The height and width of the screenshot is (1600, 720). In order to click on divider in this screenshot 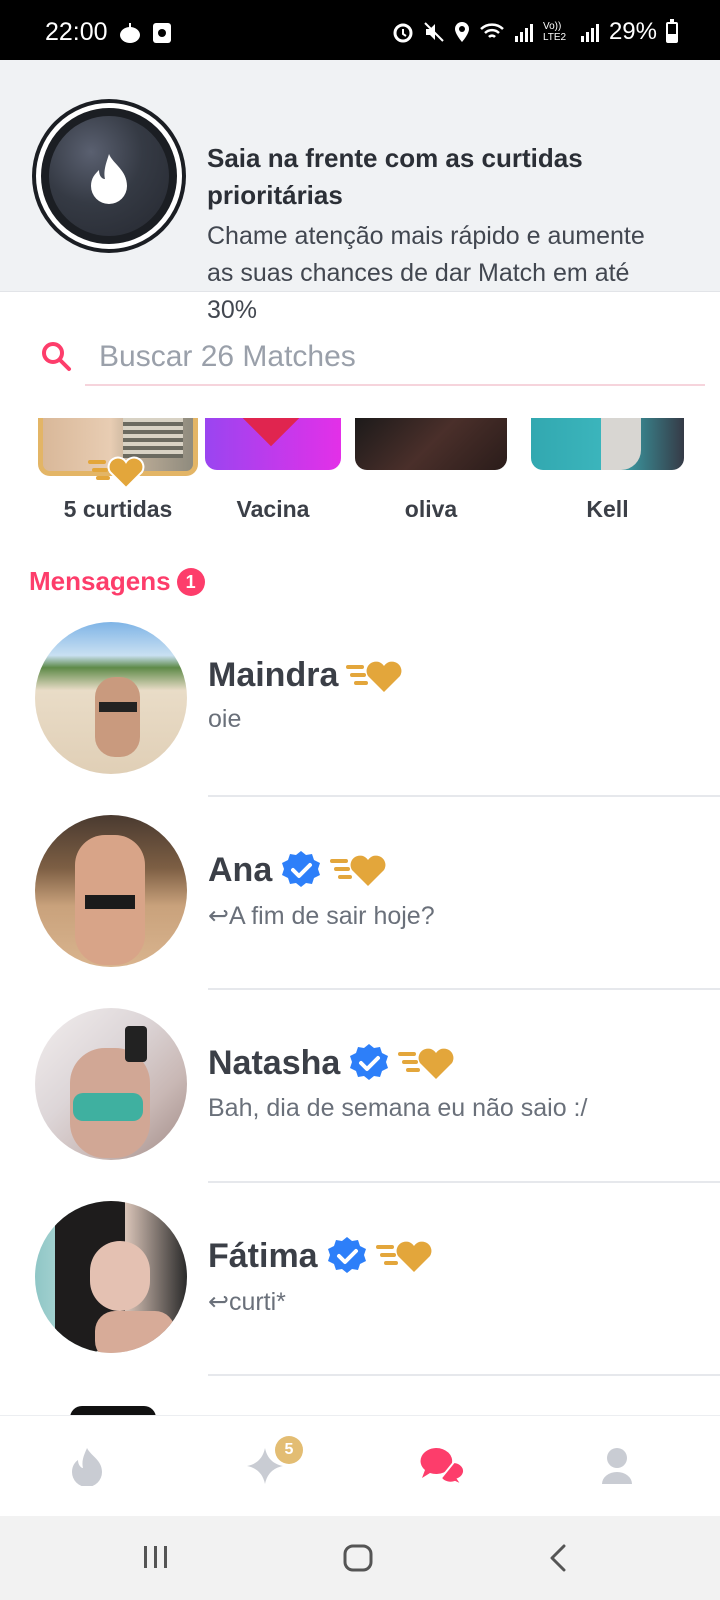, I will do `click(464, 1375)`.